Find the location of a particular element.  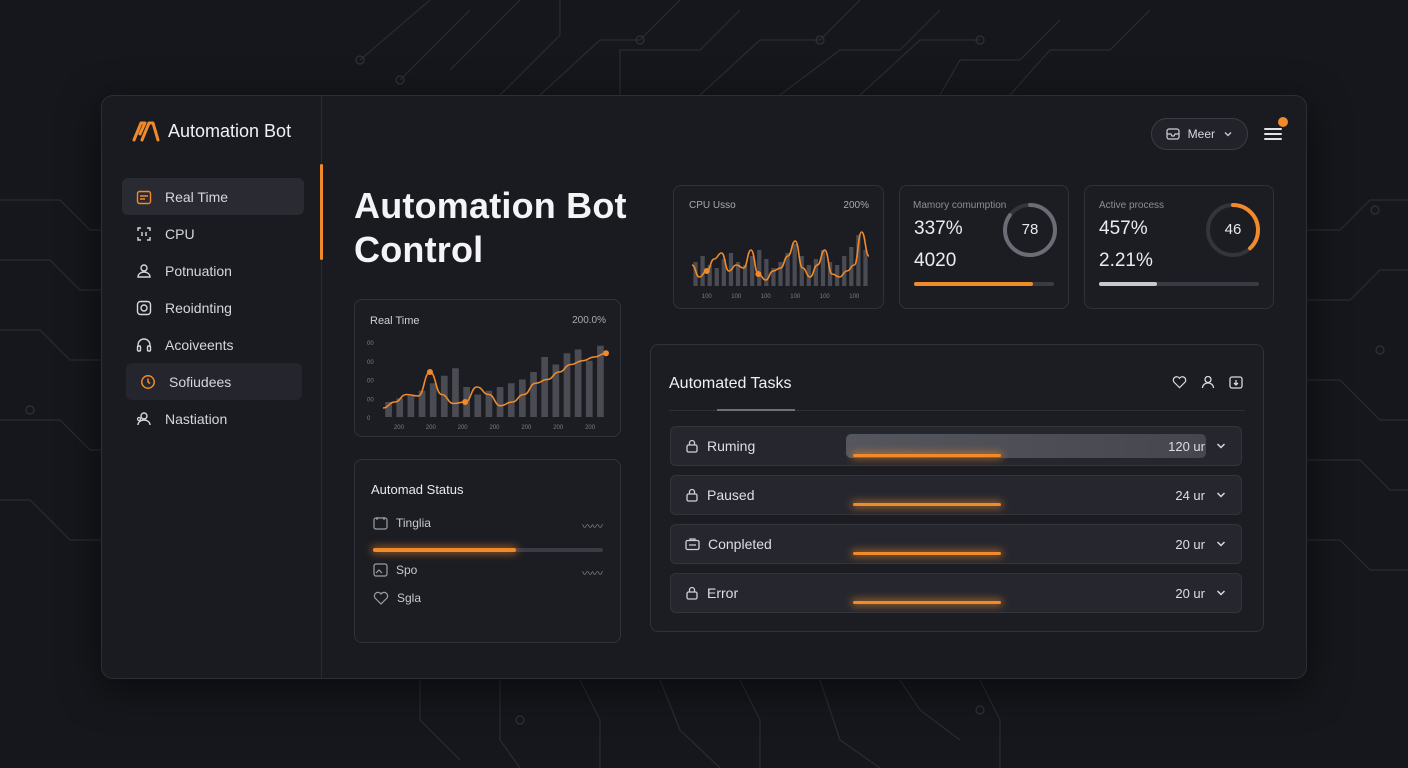

sidebar-item-potnuation: Potnuation is located at coordinates (213, 270).